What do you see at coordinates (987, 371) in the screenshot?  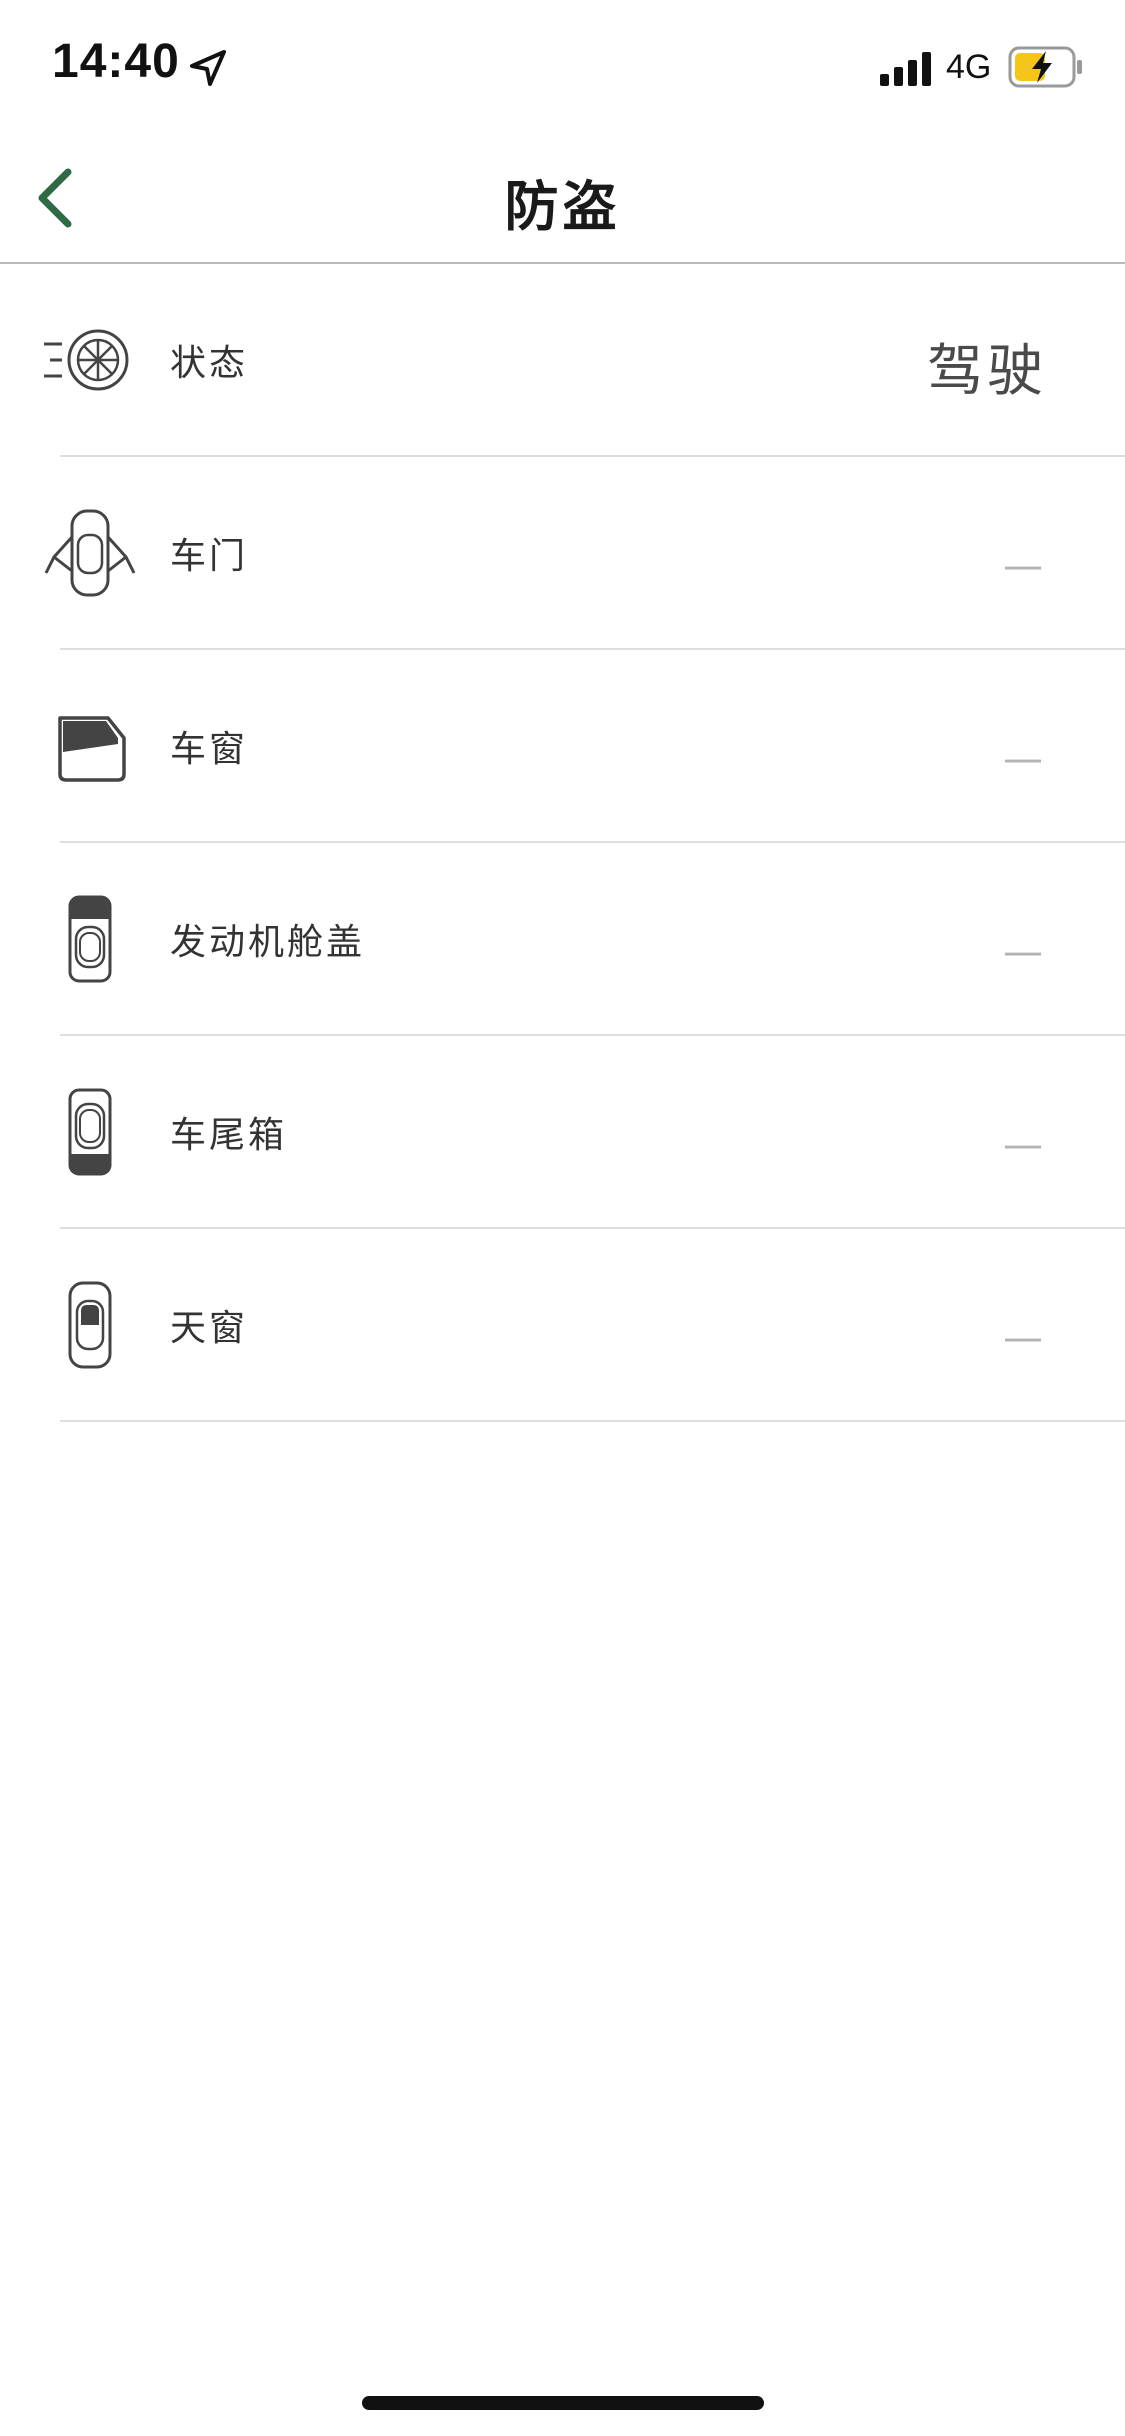 I see `status-value: 驾驶` at bounding box center [987, 371].